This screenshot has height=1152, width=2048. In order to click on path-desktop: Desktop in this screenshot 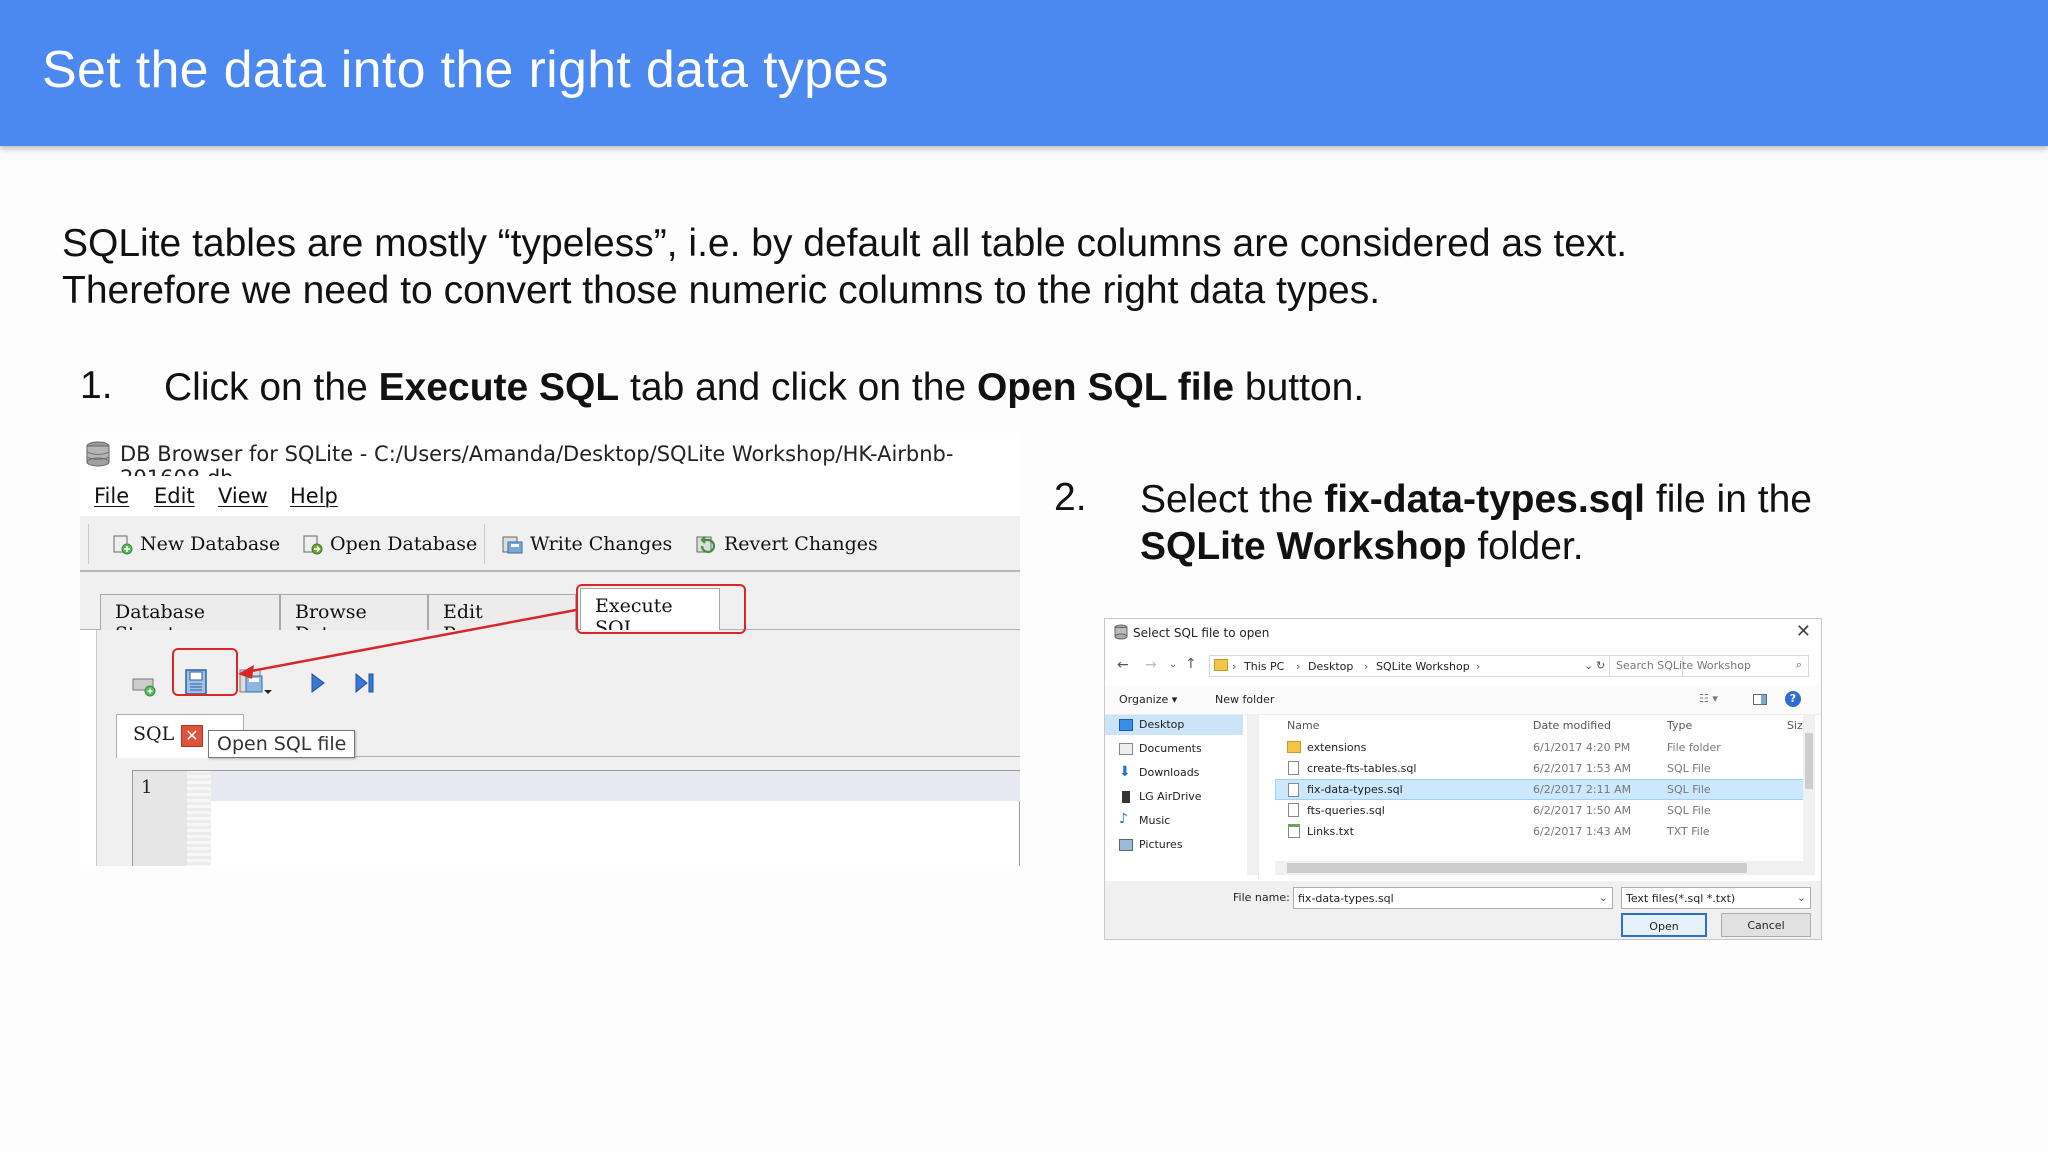, I will do `click(1330, 666)`.